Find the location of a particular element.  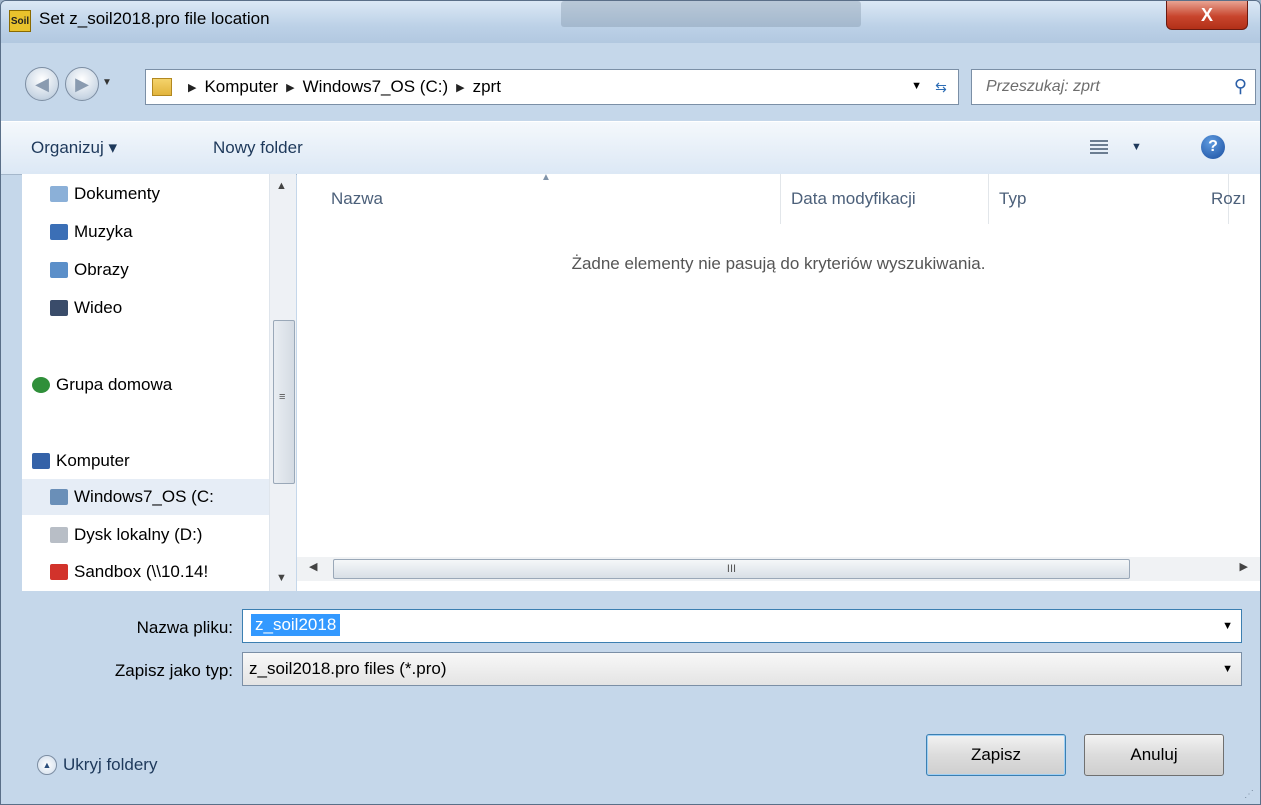

sidebar-item-drive-c: Windows7_OS (C: is located at coordinates (145, 497).